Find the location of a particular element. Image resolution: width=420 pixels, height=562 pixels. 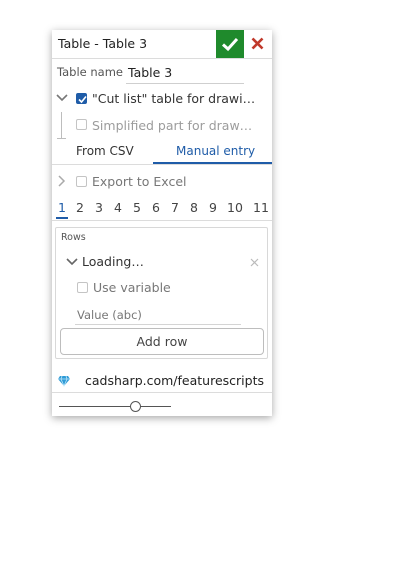

checkmark-icon is located at coordinates (82, 99).